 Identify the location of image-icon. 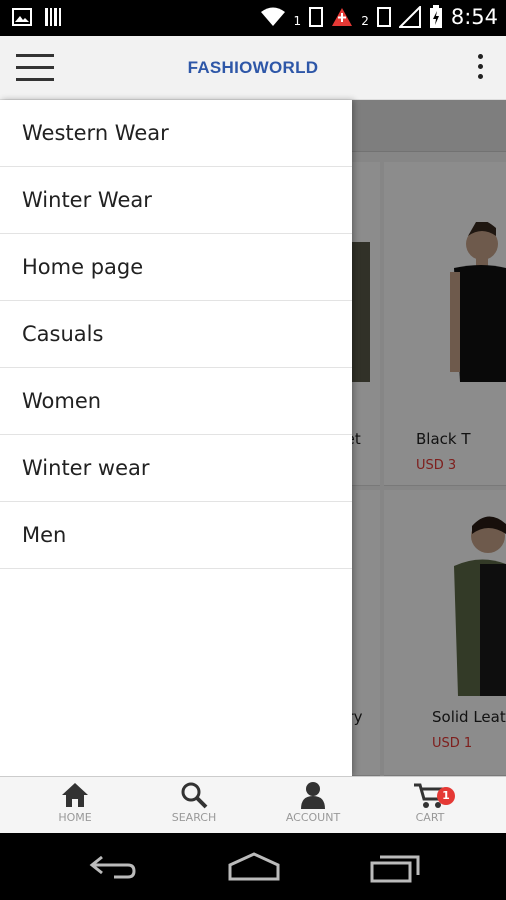
(22, 17).